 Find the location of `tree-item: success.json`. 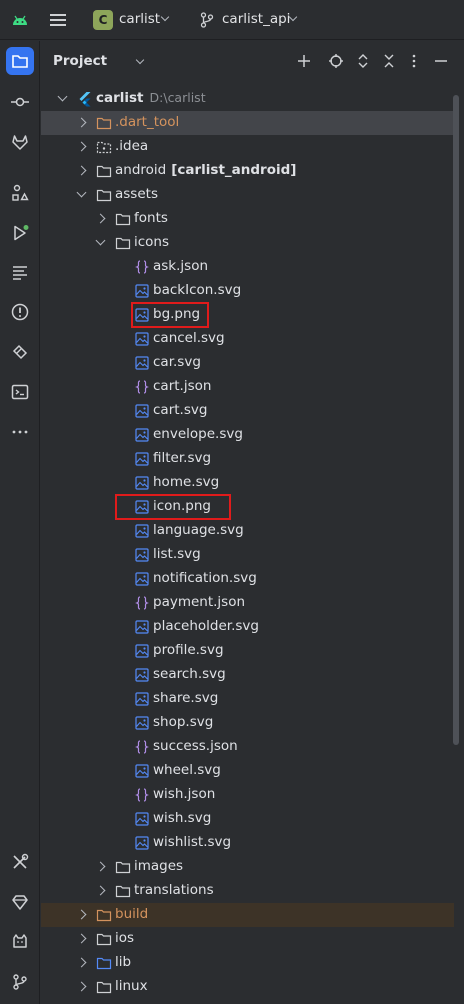

tree-item: success.json is located at coordinates (247, 747).